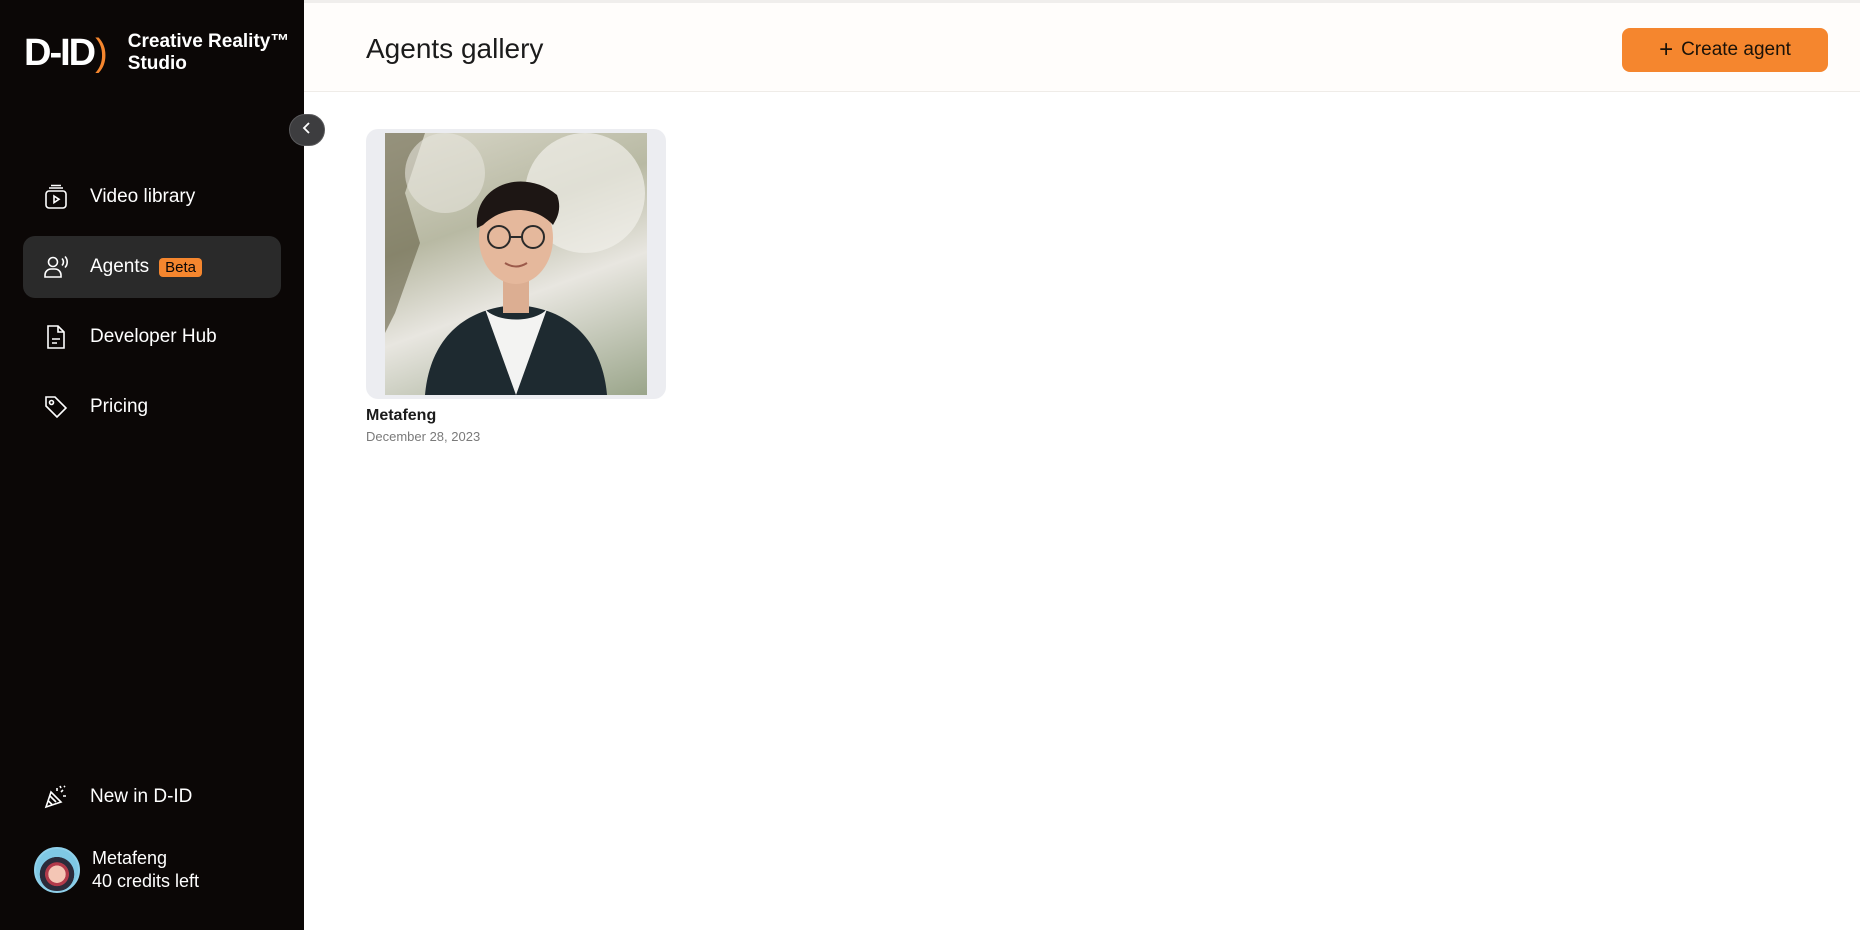  I want to click on document-icon, so click(56, 337).